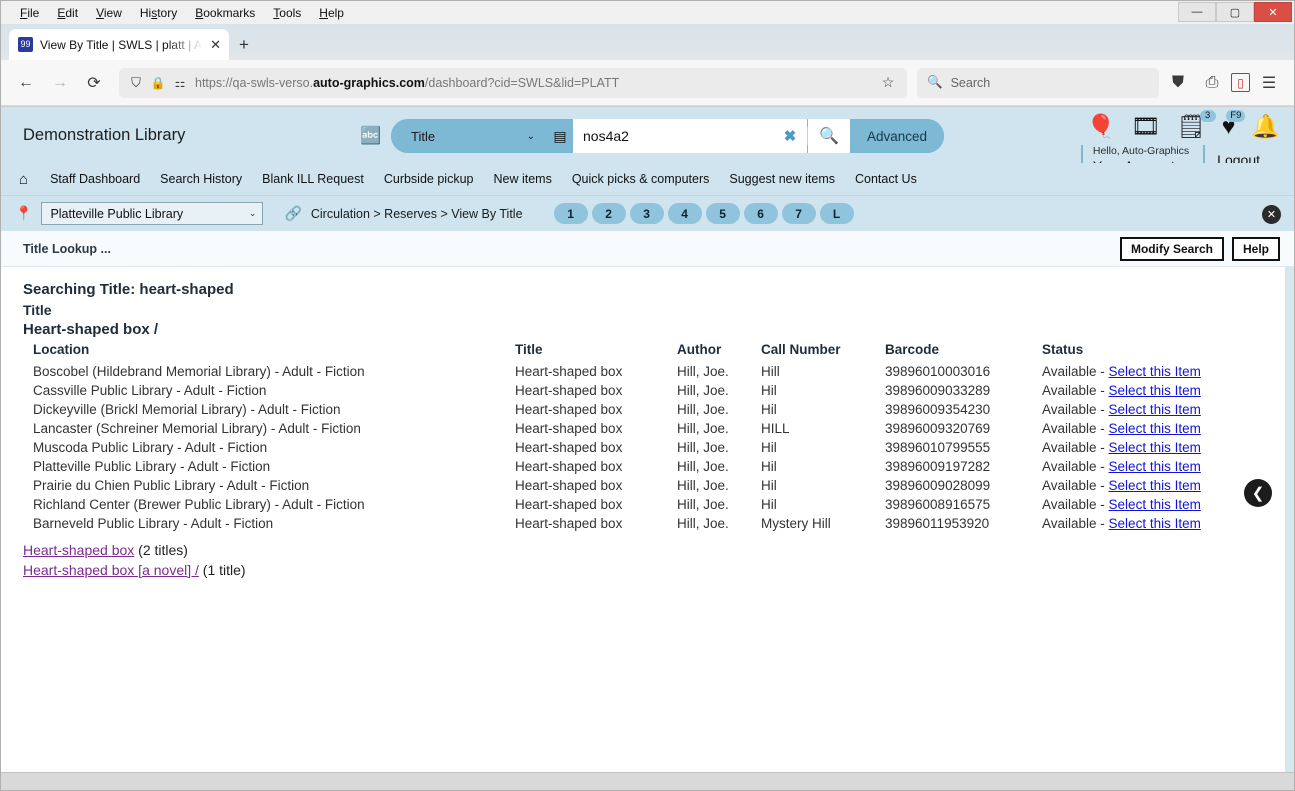  What do you see at coordinates (201, 179) in the screenshot?
I see `nav-search-history: Search History` at bounding box center [201, 179].